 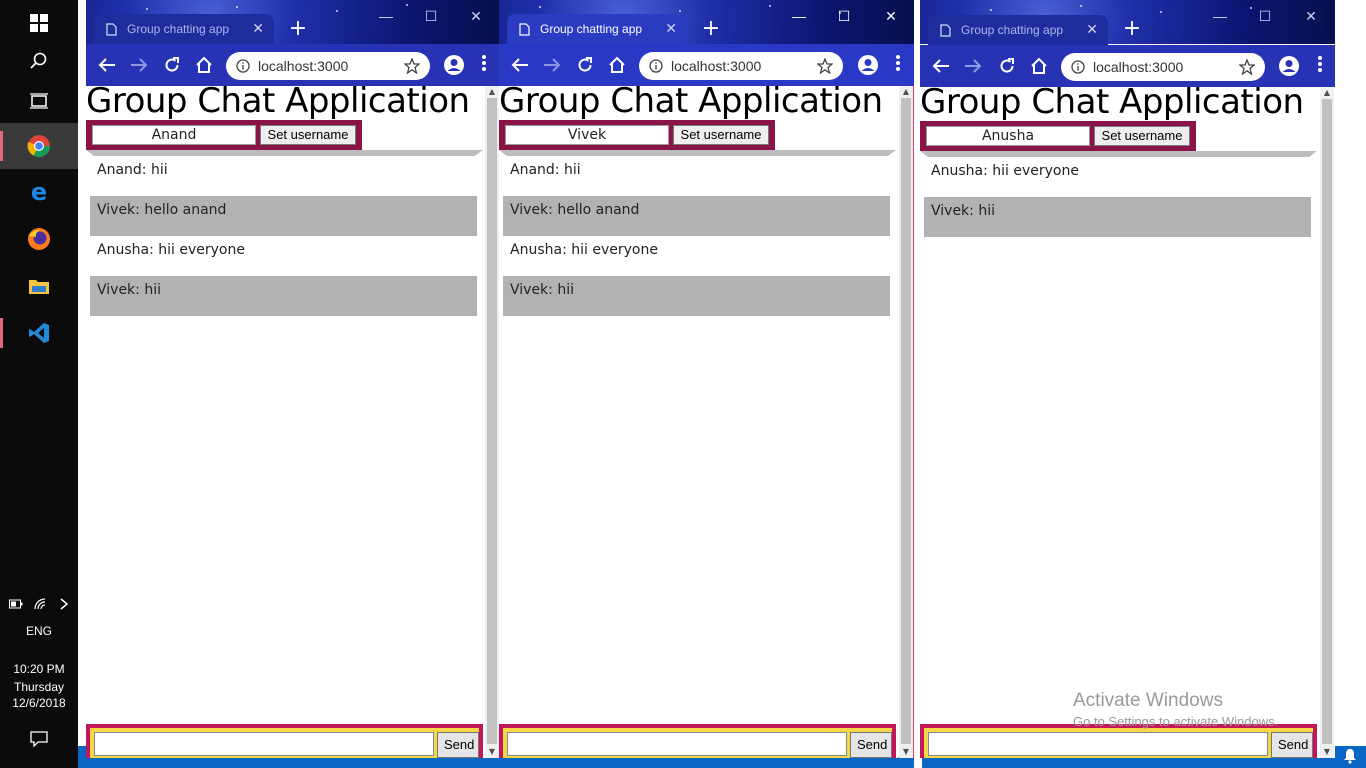 I want to click on title-bar: Group chatting app ✕ + — ☐ ✕, so click(x=706, y=22).